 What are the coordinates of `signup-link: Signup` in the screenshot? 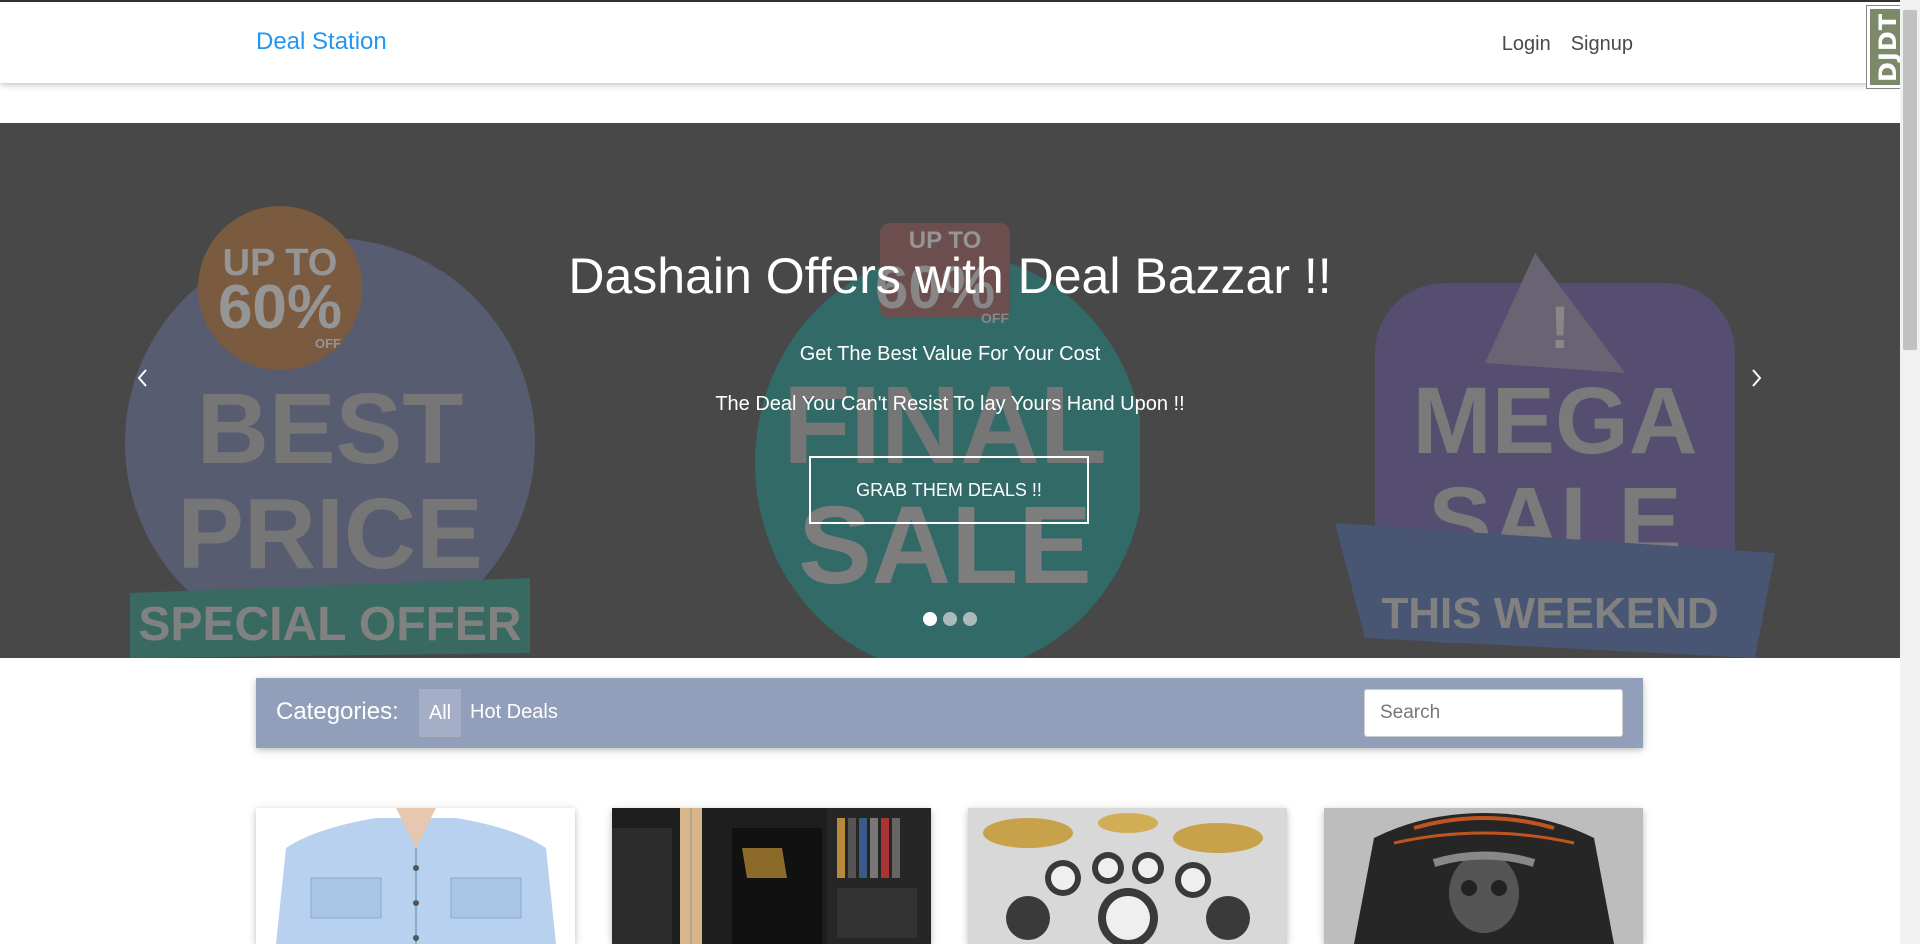 It's located at (1602, 44).